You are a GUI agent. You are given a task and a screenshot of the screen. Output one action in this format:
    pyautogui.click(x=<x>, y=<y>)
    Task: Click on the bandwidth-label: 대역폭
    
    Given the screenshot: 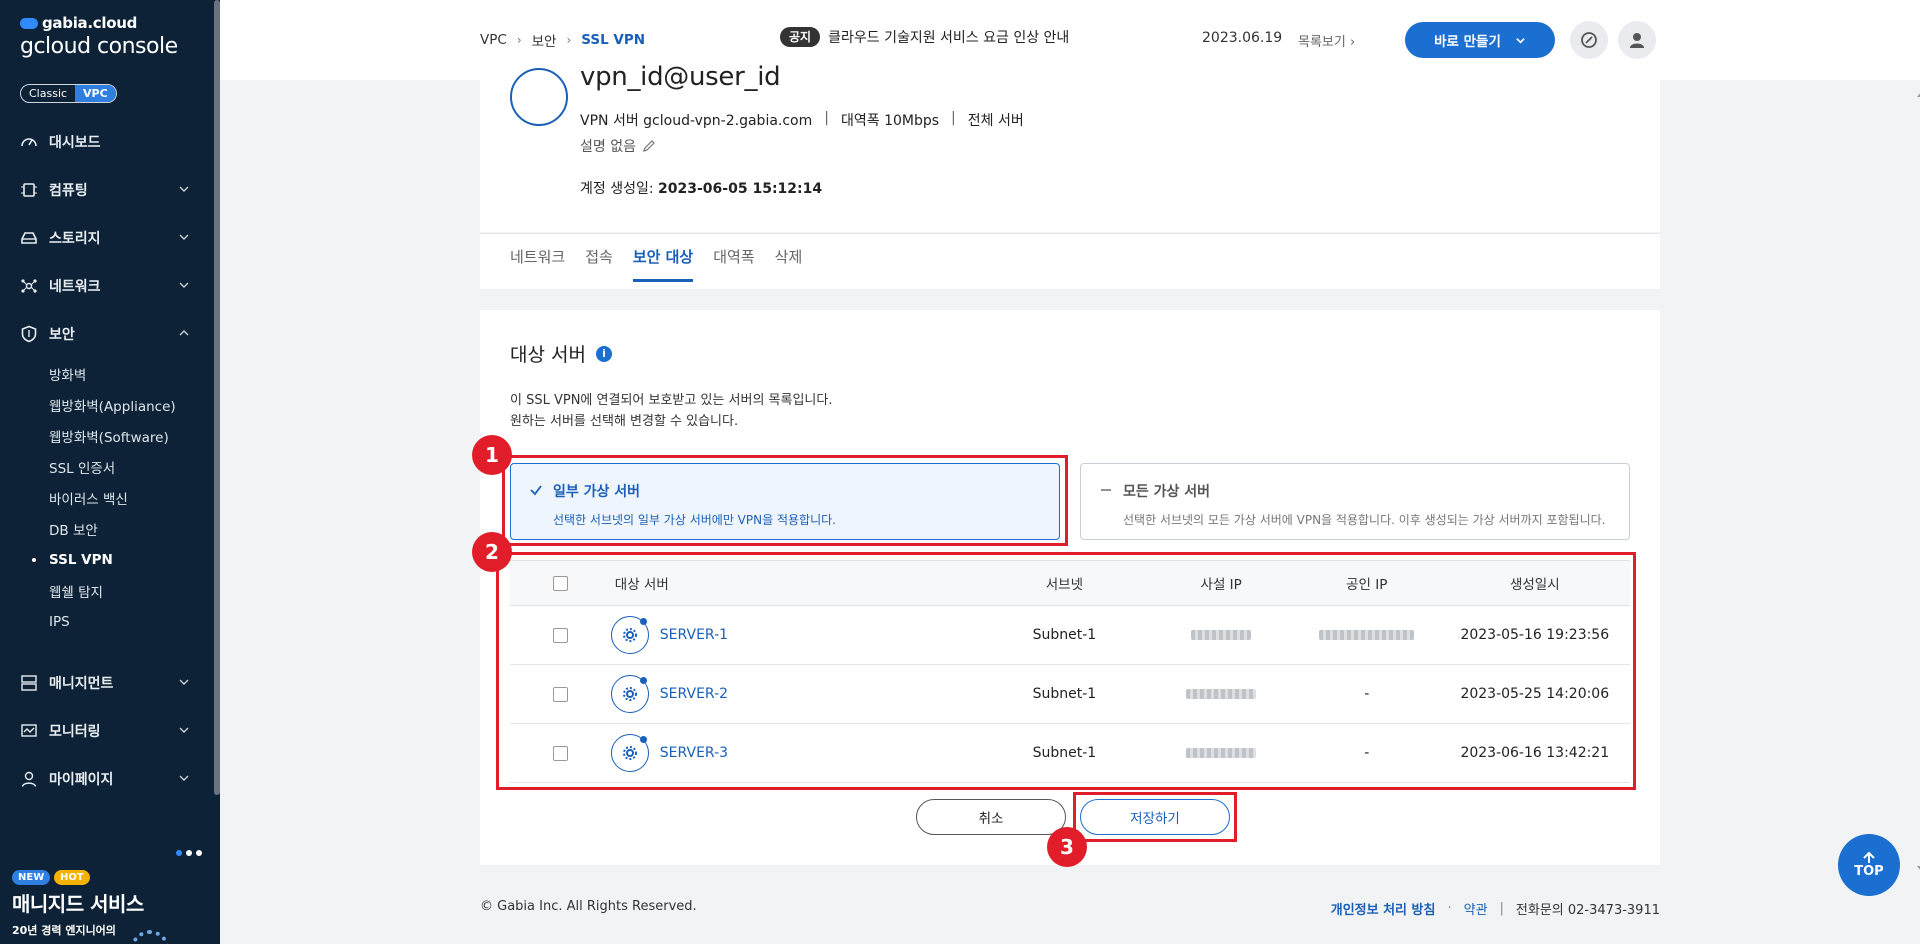 What is the action you would take?
    pyautogui.click(x=860, y=121)
    